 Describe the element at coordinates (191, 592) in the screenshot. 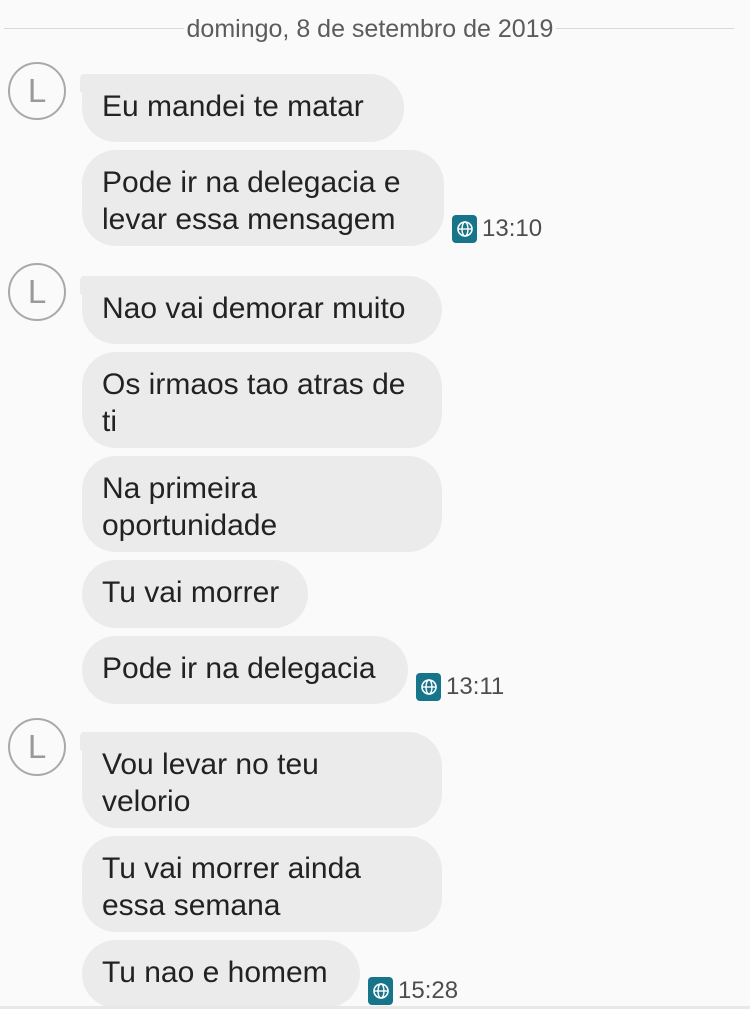

I see `message-text: Tu vai morrer` at that location.